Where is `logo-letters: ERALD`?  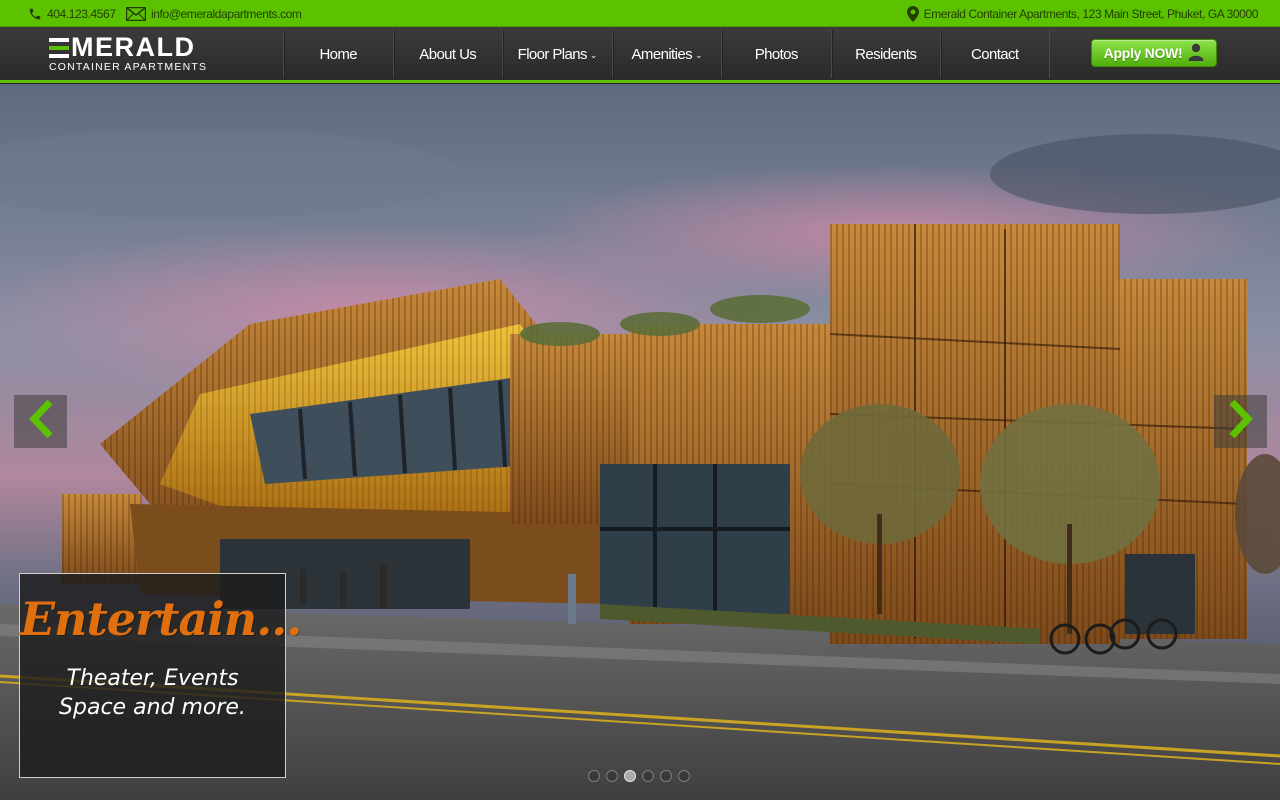
logo-letters: ERALD is located at coordinates (145, 47).